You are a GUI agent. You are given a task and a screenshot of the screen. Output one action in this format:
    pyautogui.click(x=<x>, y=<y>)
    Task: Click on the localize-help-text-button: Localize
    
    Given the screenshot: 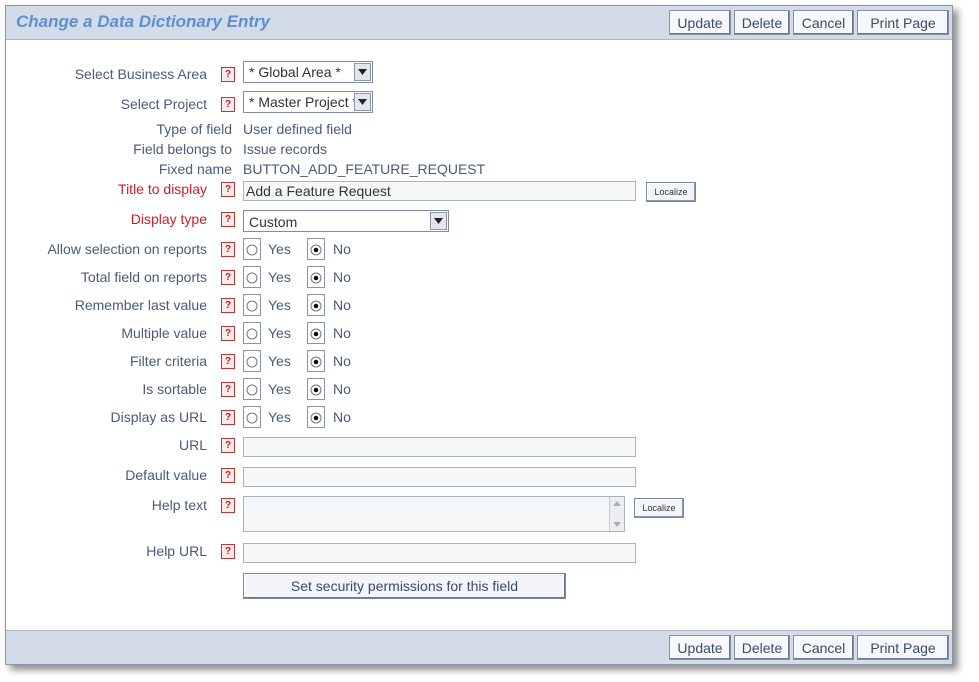 What is the action you would take?
    pyautogui.click(x=659, y=508)
    